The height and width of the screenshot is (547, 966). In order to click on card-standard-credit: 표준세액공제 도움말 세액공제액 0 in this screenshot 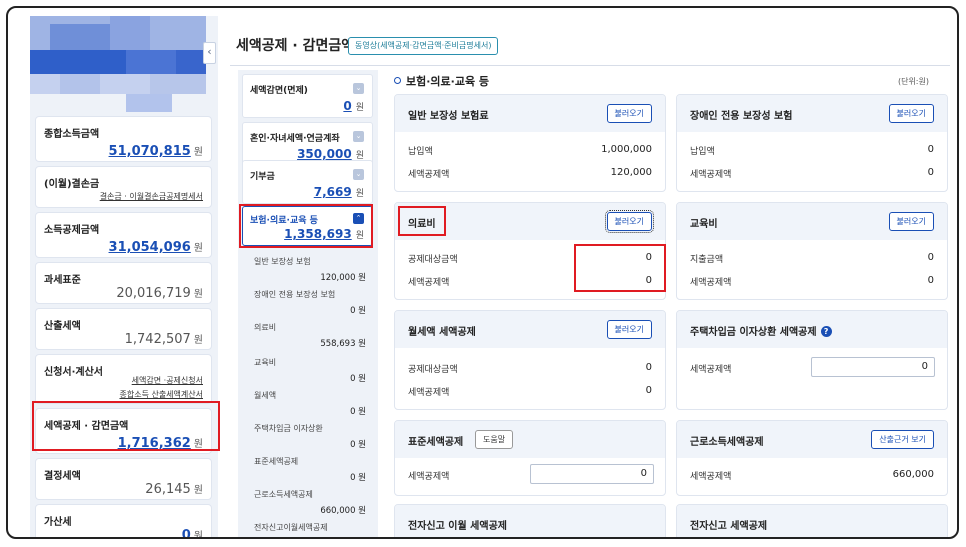, I will do `click(530, 458)`.